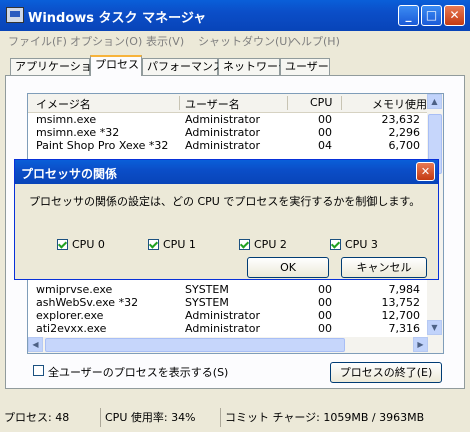  What do you see at coordinates (321, 102) in the screenshot?
I see `column-cpu: CPU` at bounding box center [321, 102].